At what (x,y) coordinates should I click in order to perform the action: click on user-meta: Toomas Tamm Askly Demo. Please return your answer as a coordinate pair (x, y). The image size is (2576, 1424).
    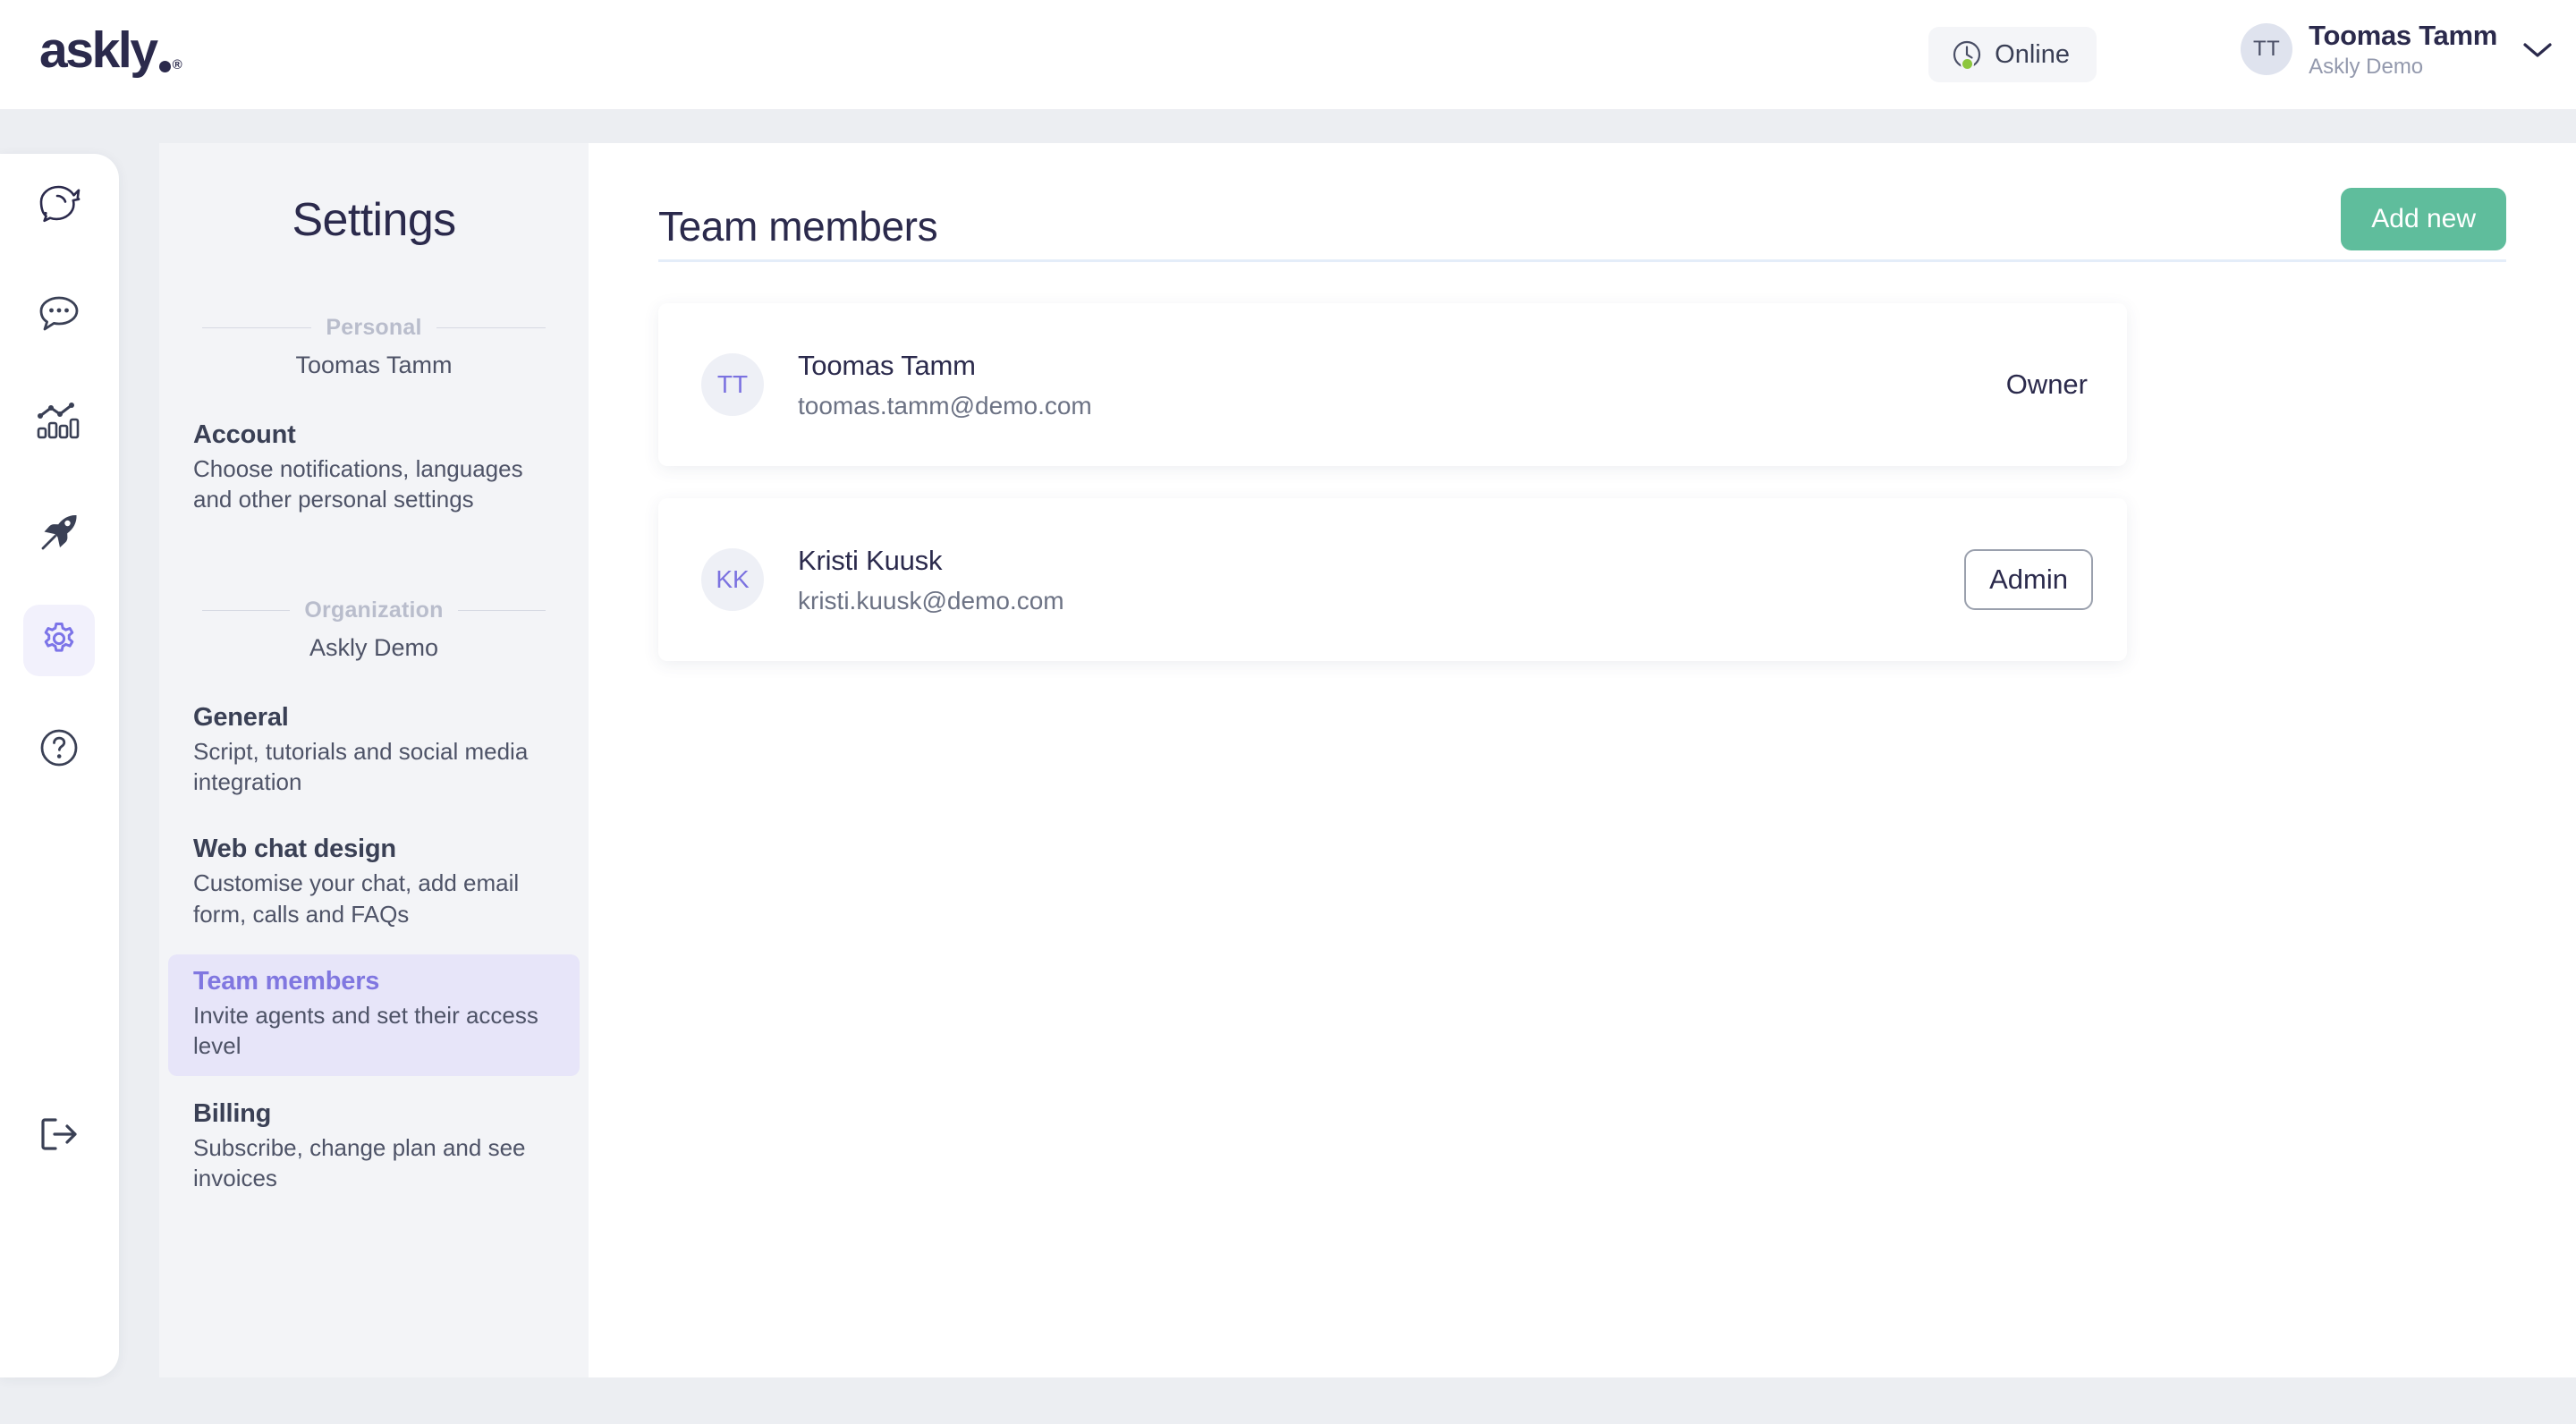
    Looking at the image, I should click on (2403, 49).